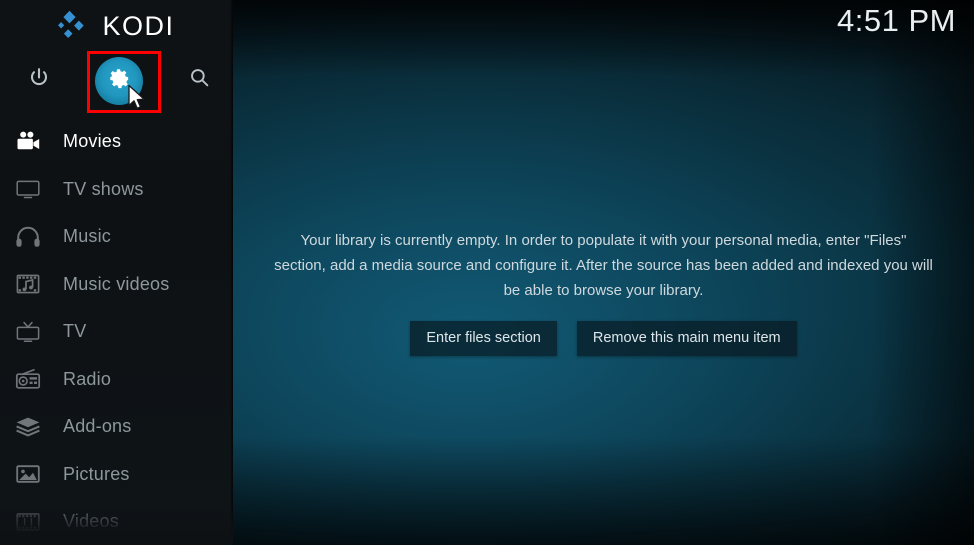 The height and width of the screenshot is (545, 974). What do you see at coordinates (103, 188) in the screenshot?
I see `sidebar-item-label: TV shows` at bounding box center [103, 188].